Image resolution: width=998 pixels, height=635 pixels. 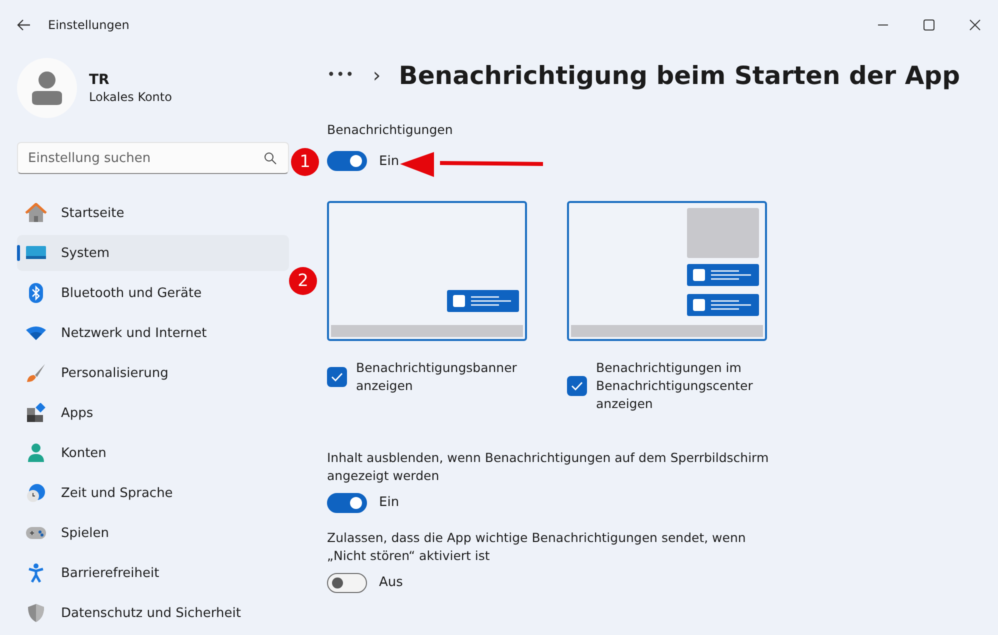 I want to click on annotation-badge: 1, so click(x=305, y=162).